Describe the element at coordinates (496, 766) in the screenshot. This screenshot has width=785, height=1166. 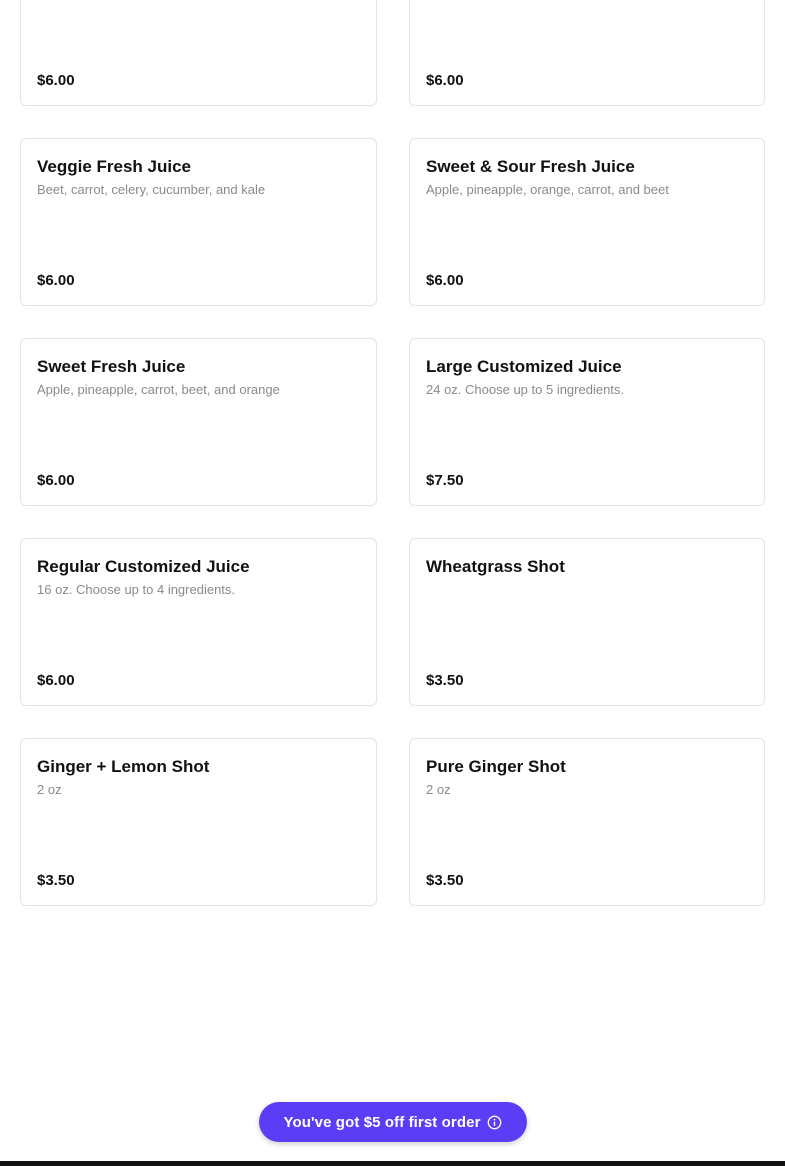
I see `item-title: Pure Ginger Shot` at that location.